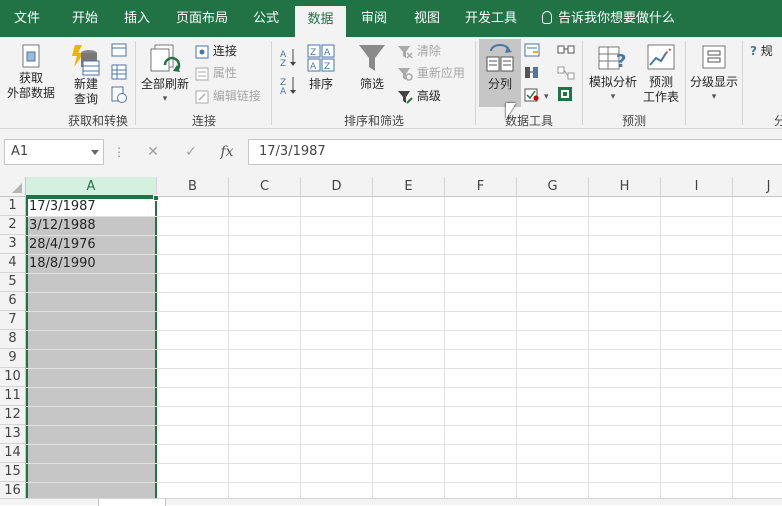 This screenshot has height=506, width=782. Describe the element at coordinates (54, 152) in the screenshot. I see `name-box: A1` at that location.